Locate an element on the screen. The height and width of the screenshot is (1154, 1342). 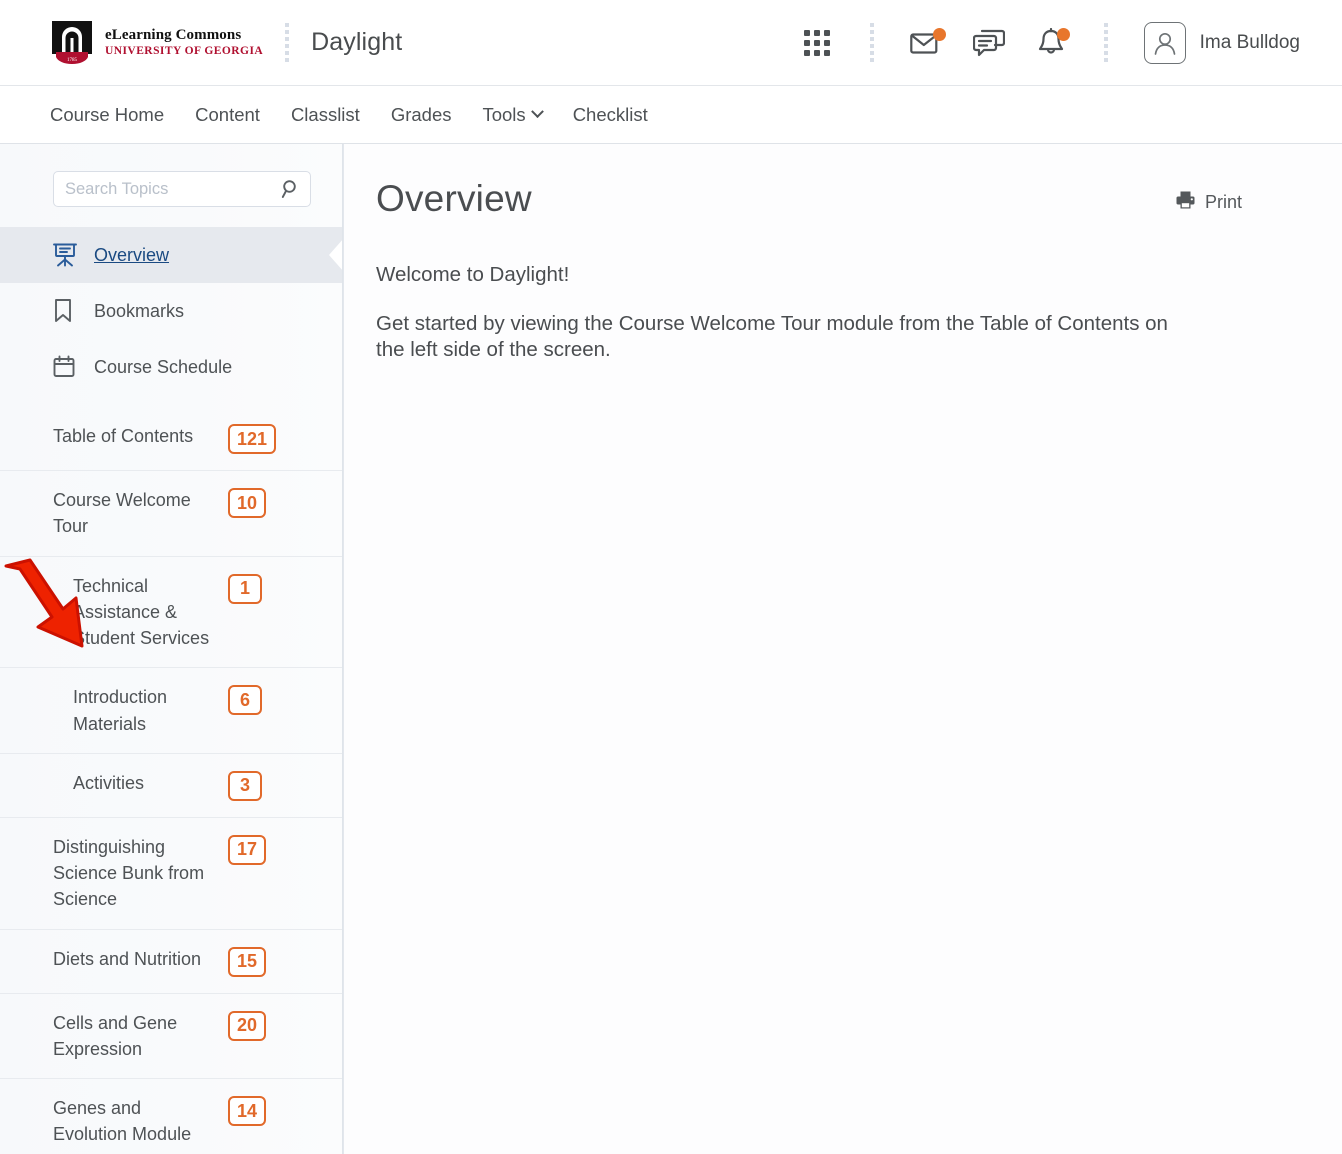
toc-item-label: Cells and Gene Expression is located at coordinates (115, 1035).